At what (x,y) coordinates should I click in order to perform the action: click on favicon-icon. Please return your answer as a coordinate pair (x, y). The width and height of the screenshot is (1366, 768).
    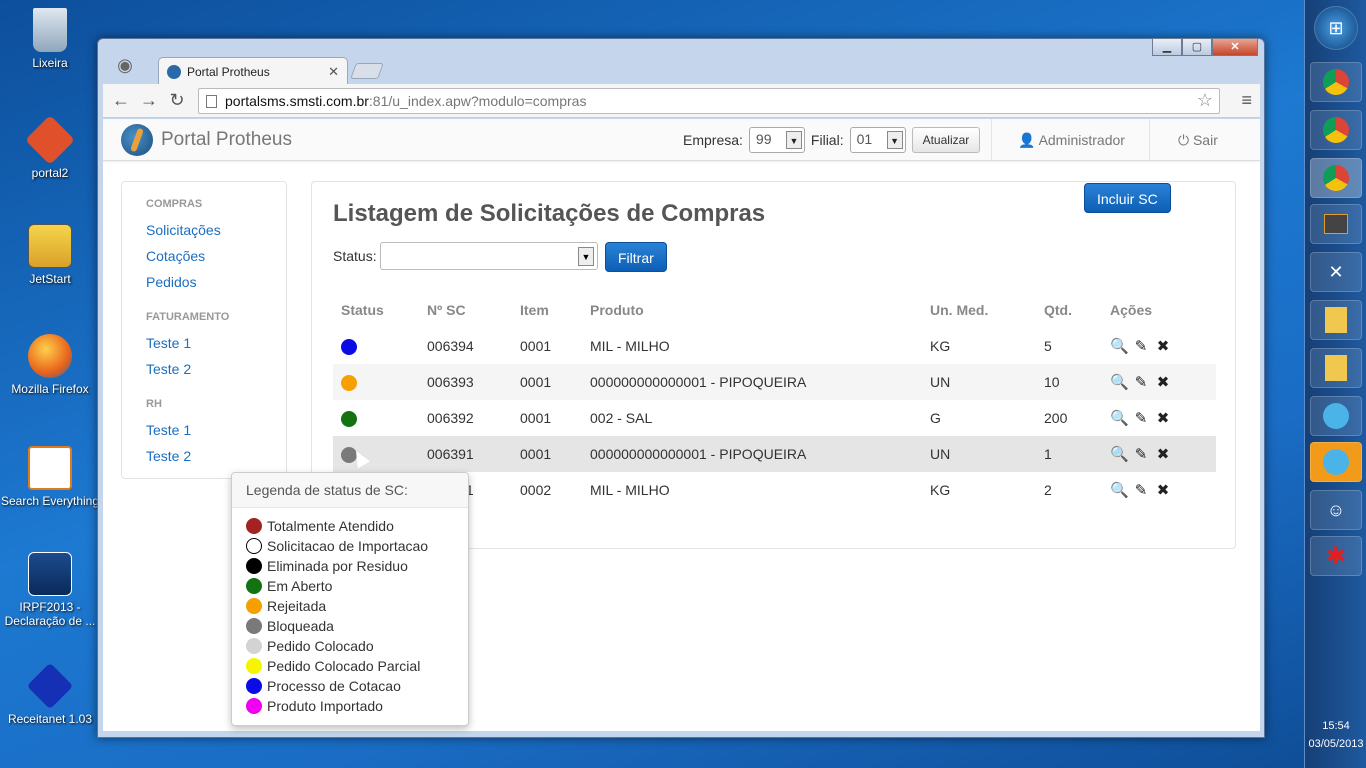
    Looking at the image, I should click on (174, 71).